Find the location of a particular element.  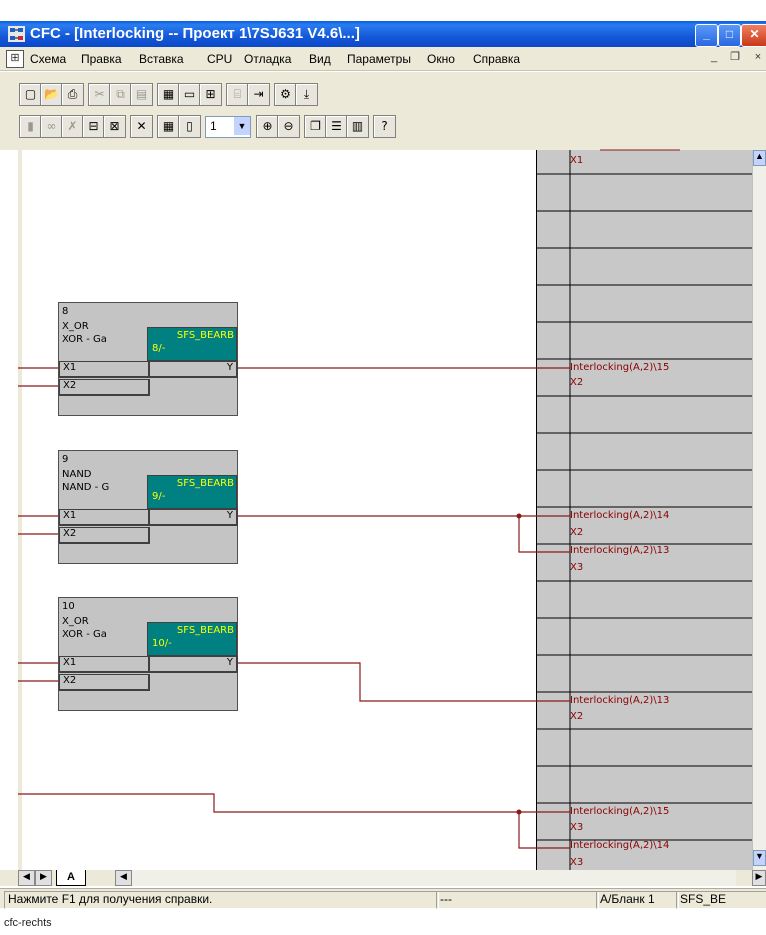

task-sequence: 10/- is located at coordinates (162, 643).